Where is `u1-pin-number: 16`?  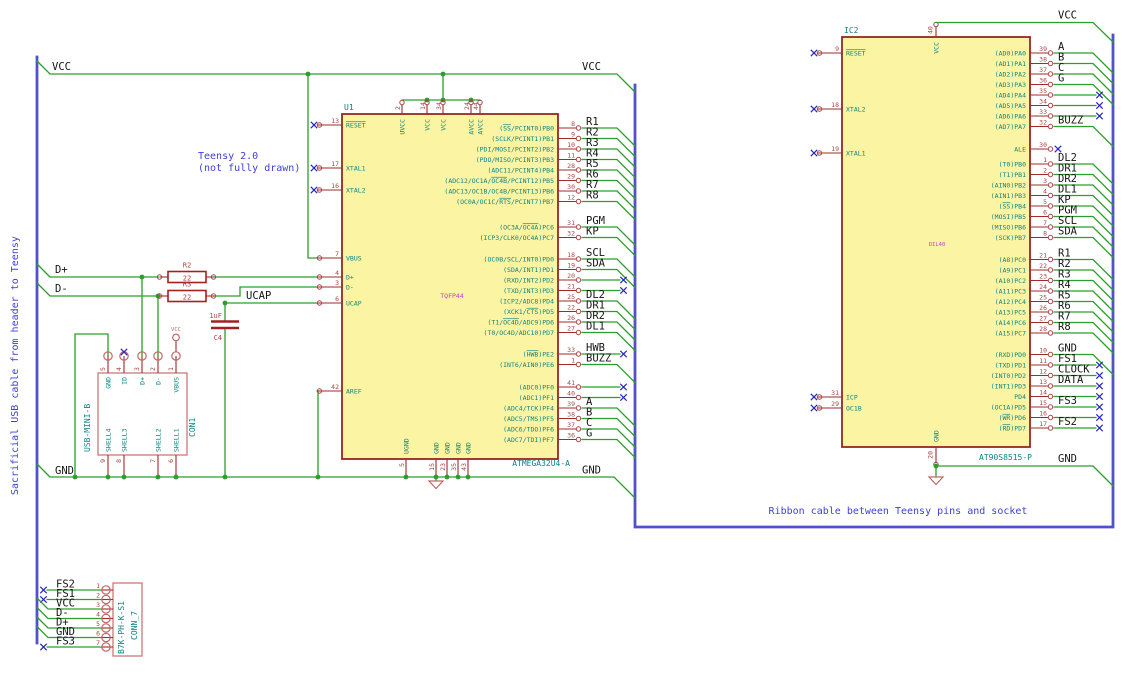 u1-pin-number: 16 is located at coordinates (335, 186).